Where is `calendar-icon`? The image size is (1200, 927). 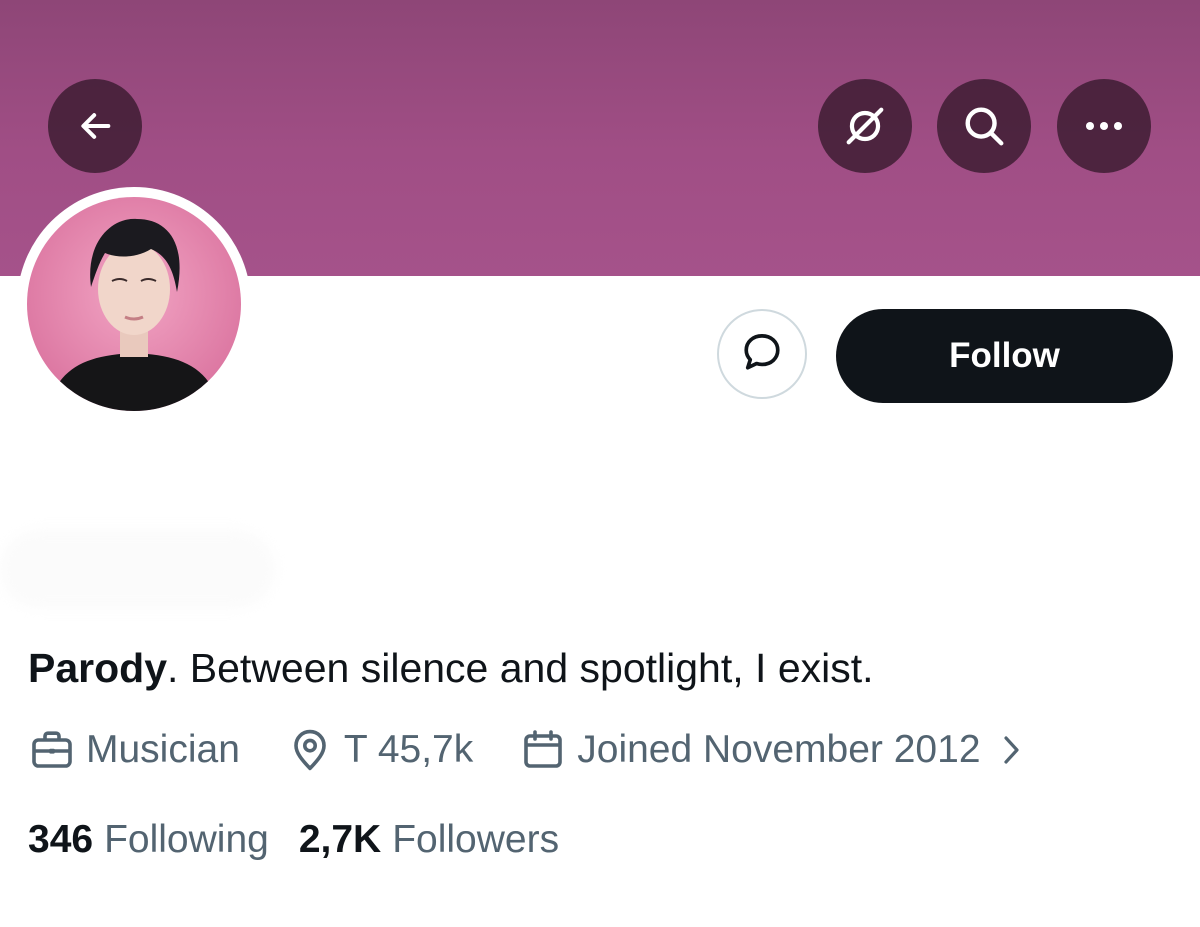
calendar-icon is located at coordinates (548, 750).